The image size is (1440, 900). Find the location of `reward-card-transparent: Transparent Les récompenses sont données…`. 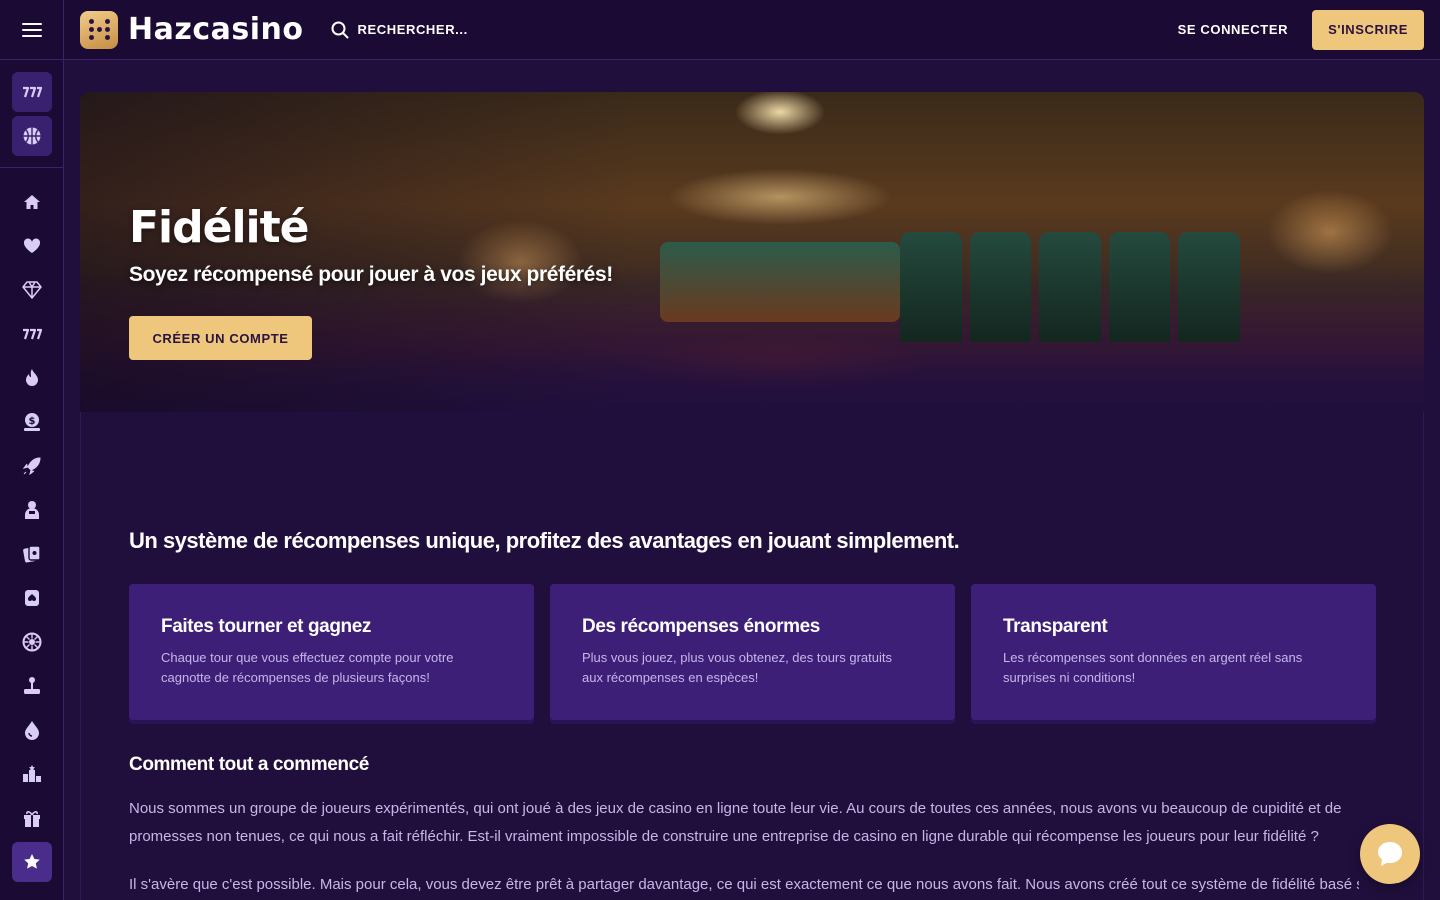

reward-card-transparent: Transparent Les récompenses sont données… is located at coordinates (1173, 652).